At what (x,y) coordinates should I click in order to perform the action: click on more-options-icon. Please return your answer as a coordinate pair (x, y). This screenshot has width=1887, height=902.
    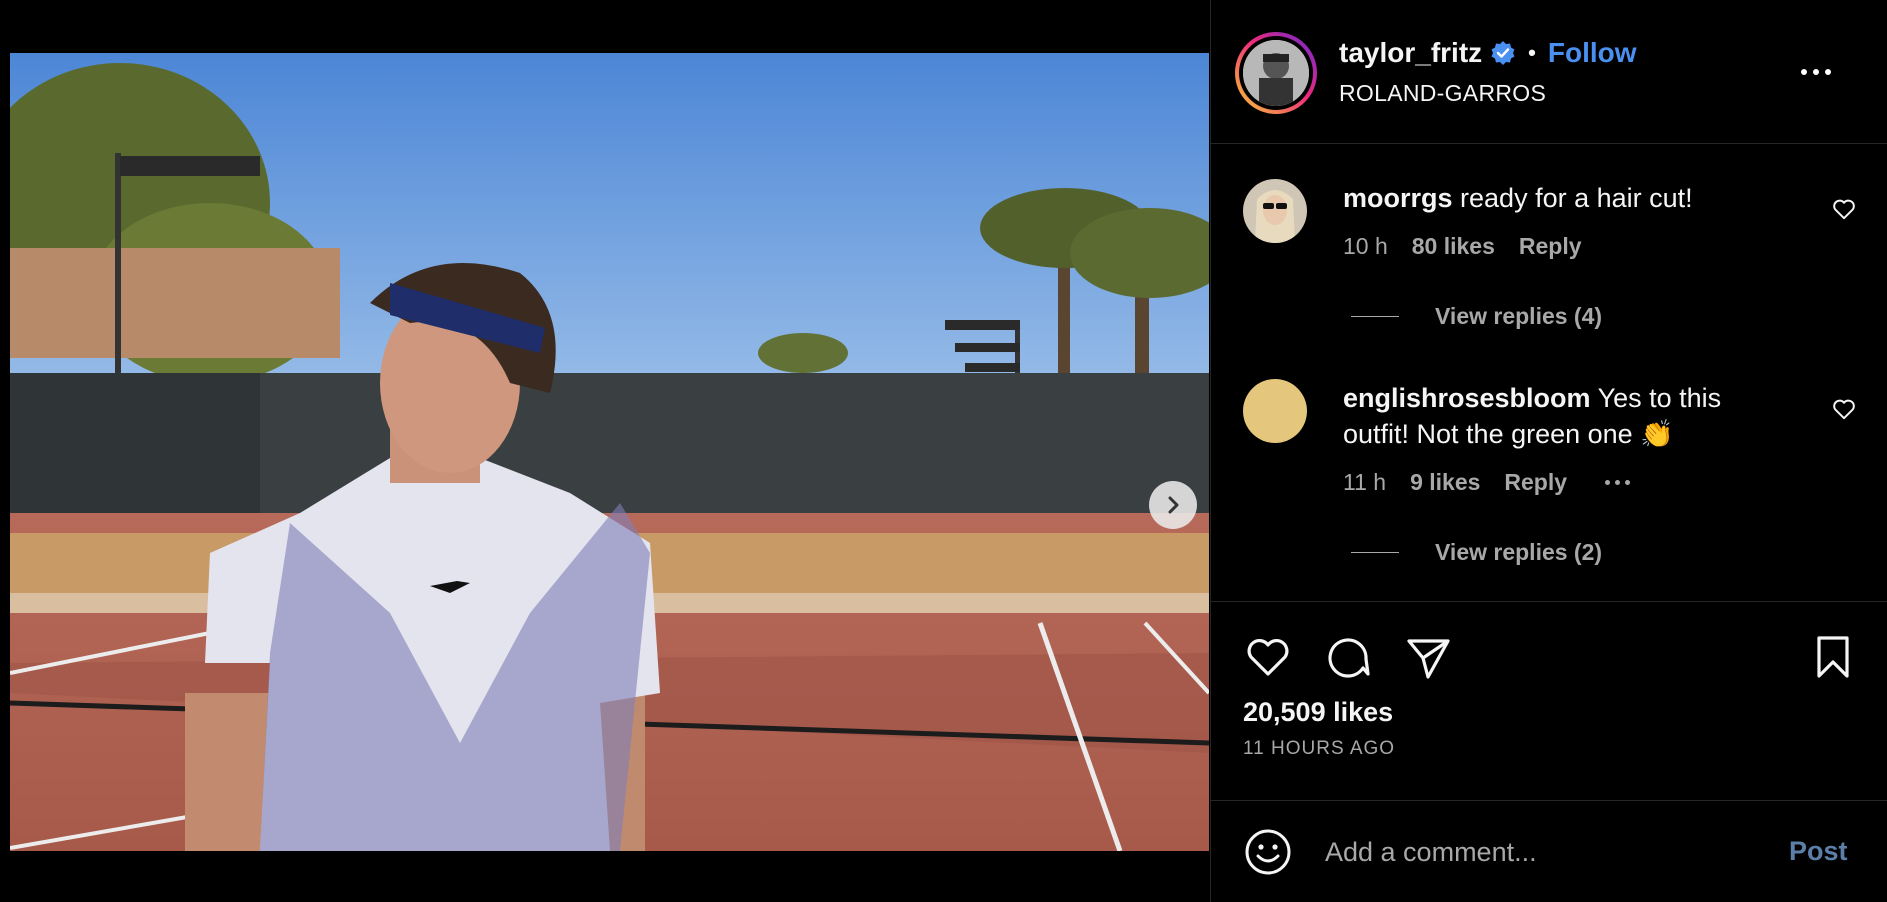
    Looking at the image, I should click on (1823, 72).